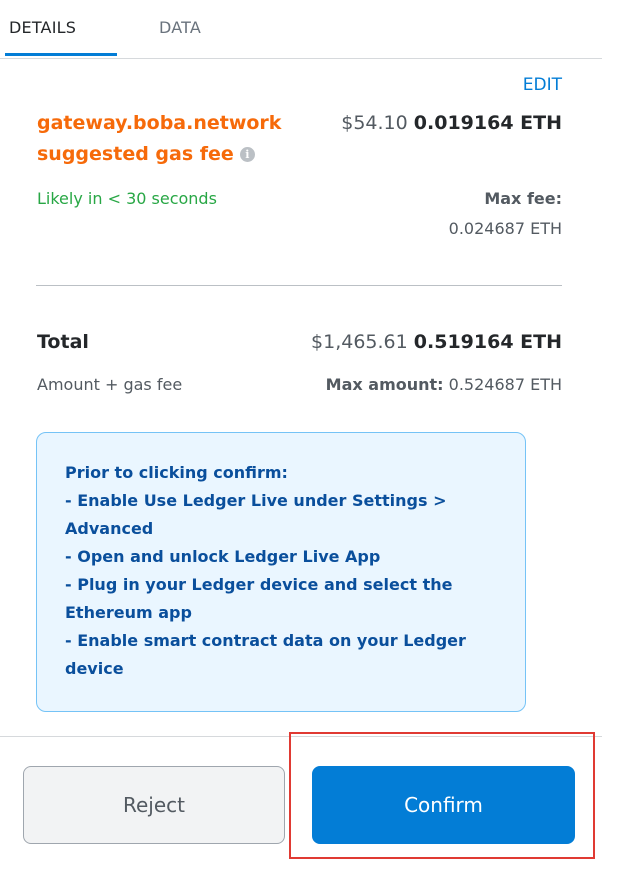 This screenshot has height=878, width=620. What do you see at coordinates (542, 85) in the screenshot?
I see `edit-gas-link: EDIT` at bounding box center [542, 85].